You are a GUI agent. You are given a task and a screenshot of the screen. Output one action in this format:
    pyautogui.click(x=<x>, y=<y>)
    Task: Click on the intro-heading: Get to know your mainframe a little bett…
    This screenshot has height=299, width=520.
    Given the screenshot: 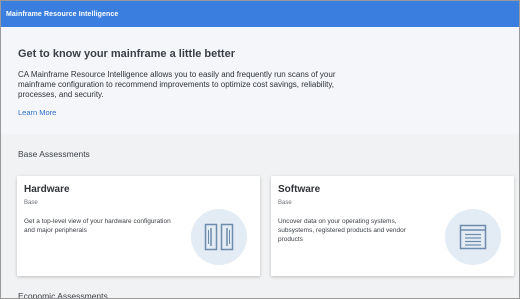 What is the action you would take?
    pyautogui.click(x=126, y=54)
    